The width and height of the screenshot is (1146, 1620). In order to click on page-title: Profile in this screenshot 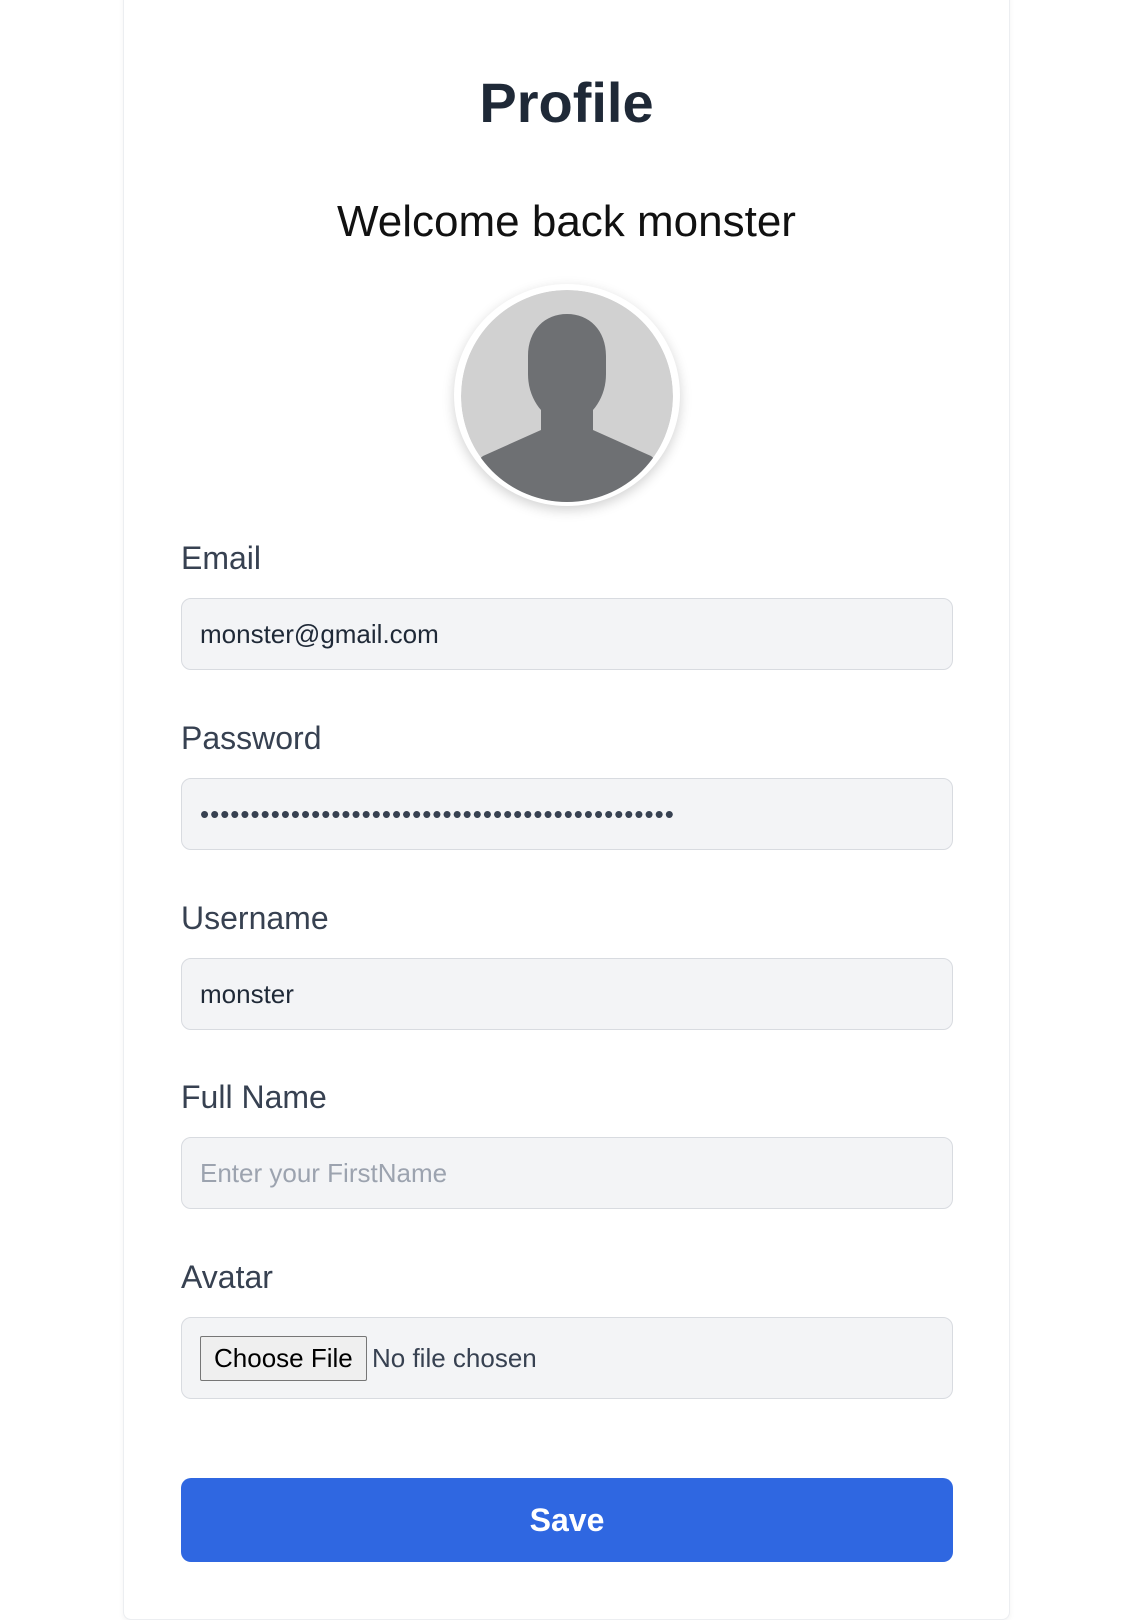, I will do `click(566, 102)`.